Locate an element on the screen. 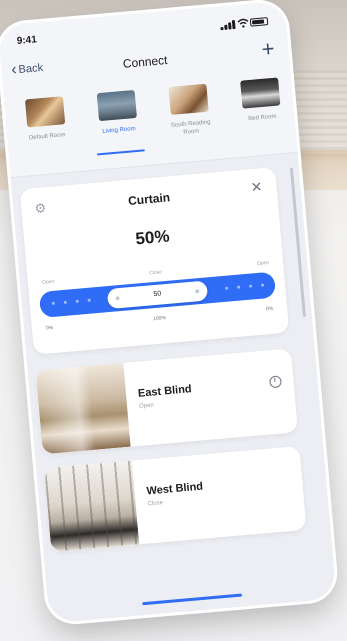  slider-dots-left is located at coordinates (71, 302).